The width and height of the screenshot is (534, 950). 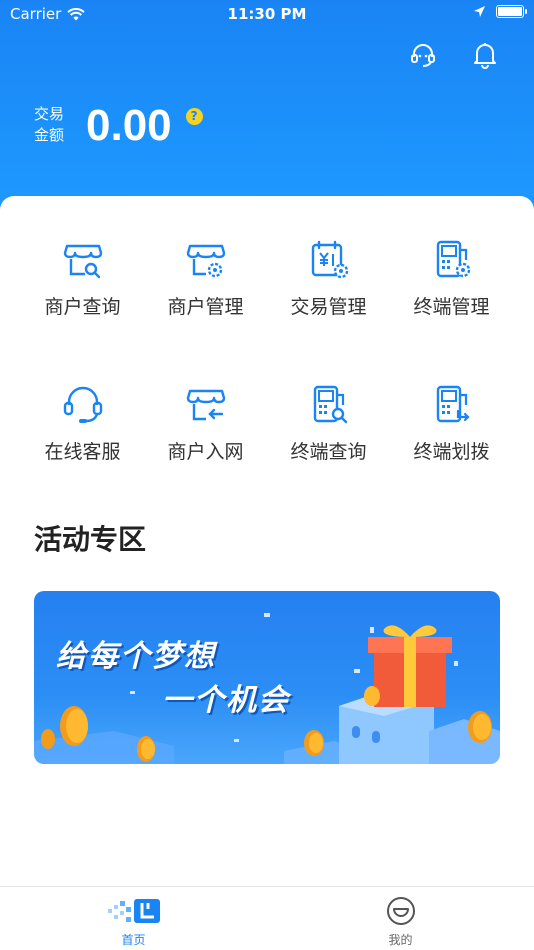 I want to click on battery-icon, so click(x=511, y=11).